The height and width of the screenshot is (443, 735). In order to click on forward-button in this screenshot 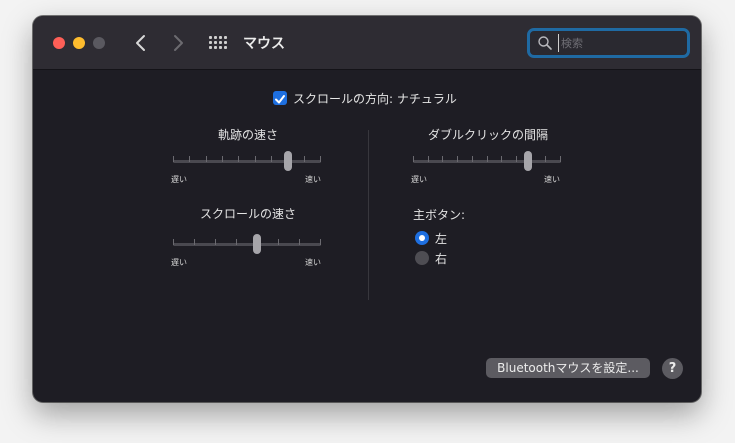, I will do `click(178, 43)`.